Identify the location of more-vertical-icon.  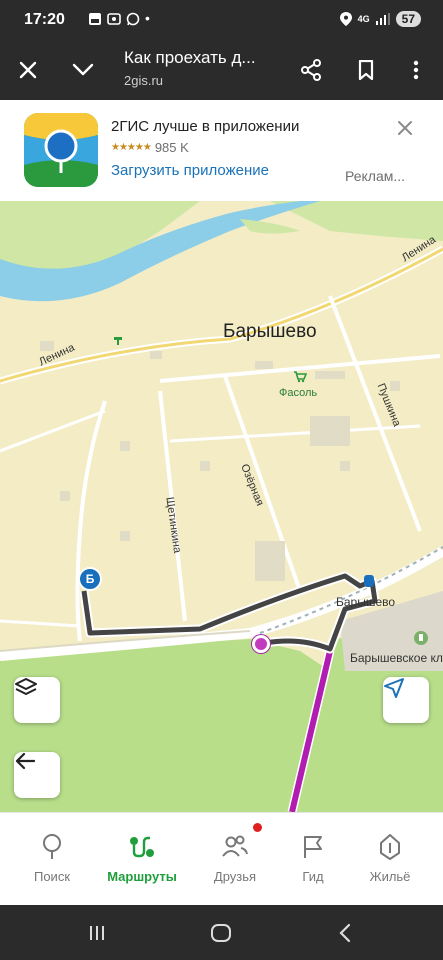
(416, 70).